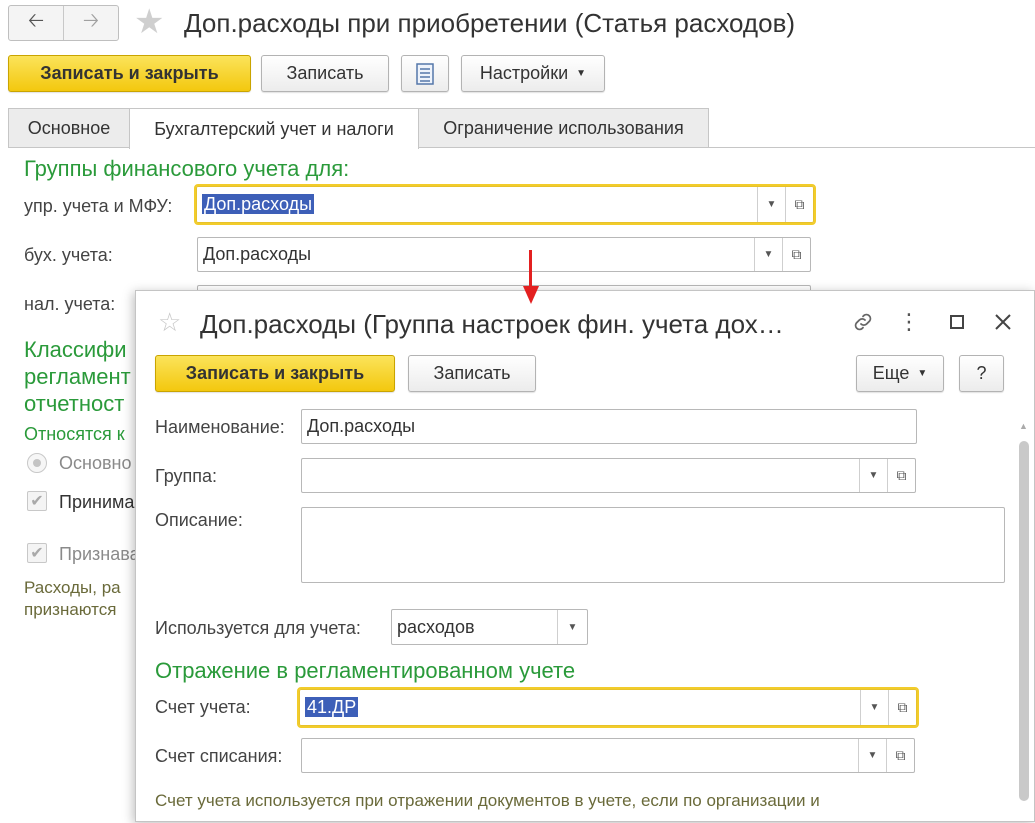 Image resolution: width=1035 pixels, height=823 pixels. I want to click on recognize-checkbox: ✔, so click(37, 553).